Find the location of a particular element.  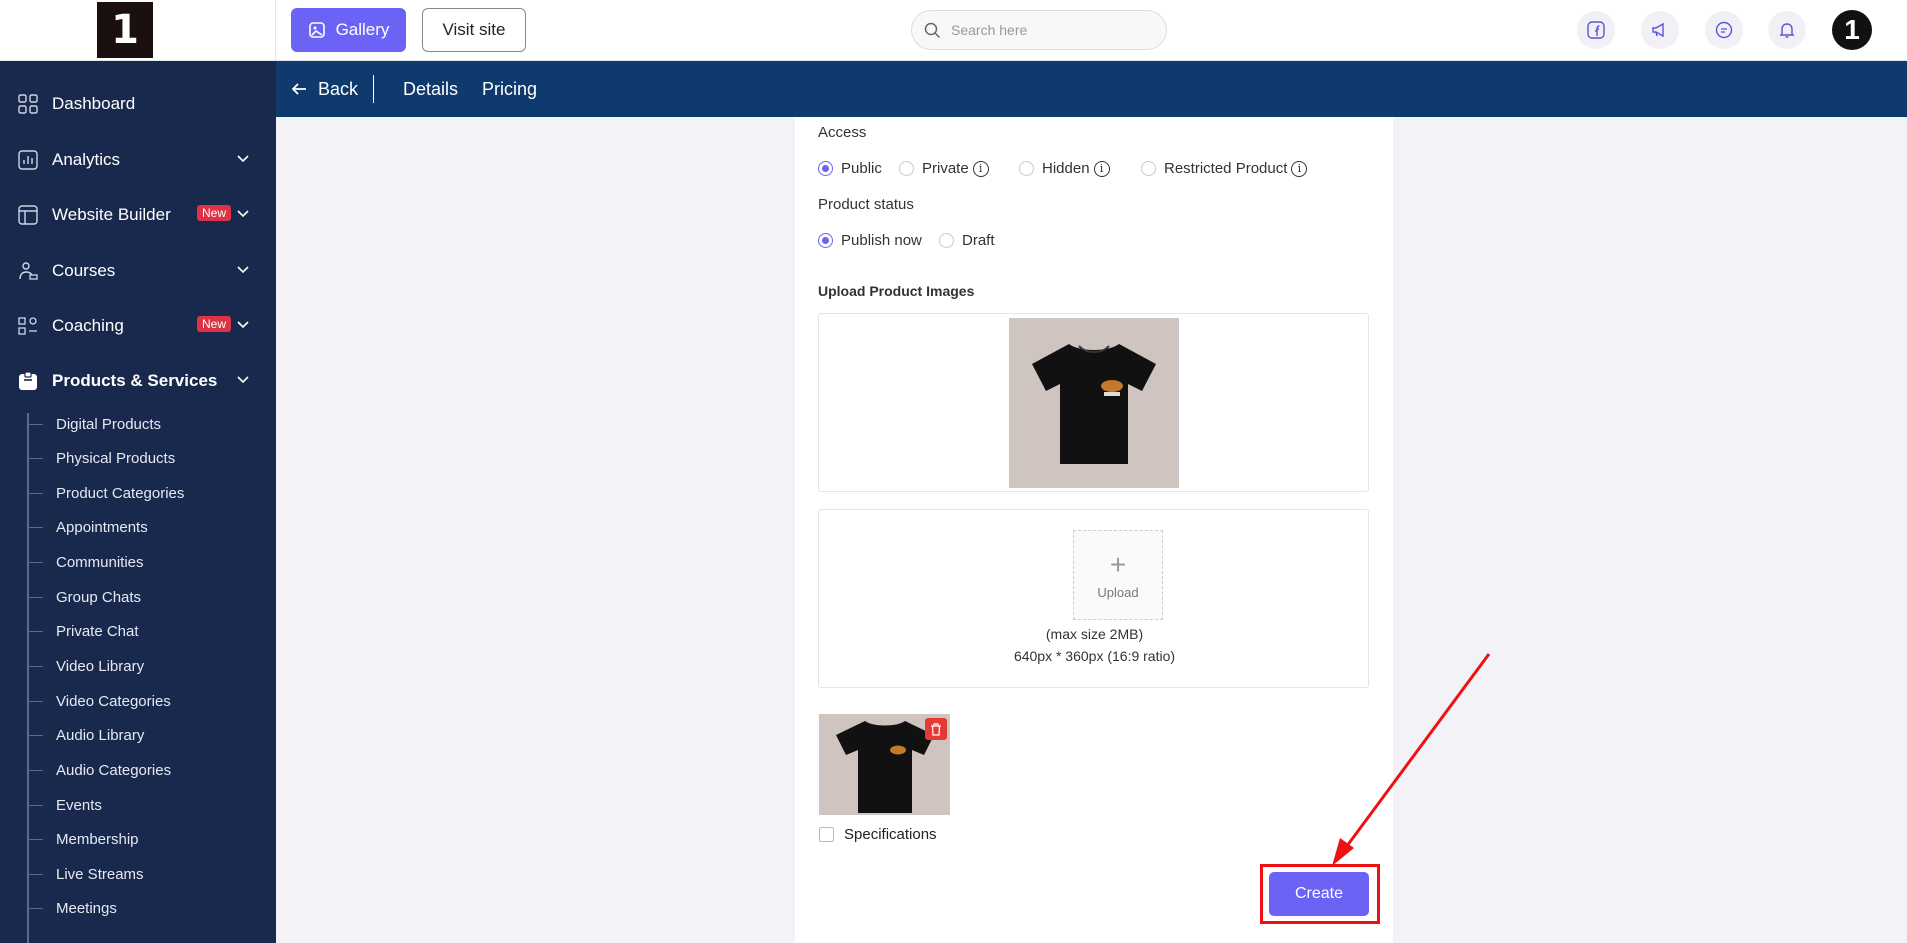

image-preview-box is located at coordinates (1093, 402).